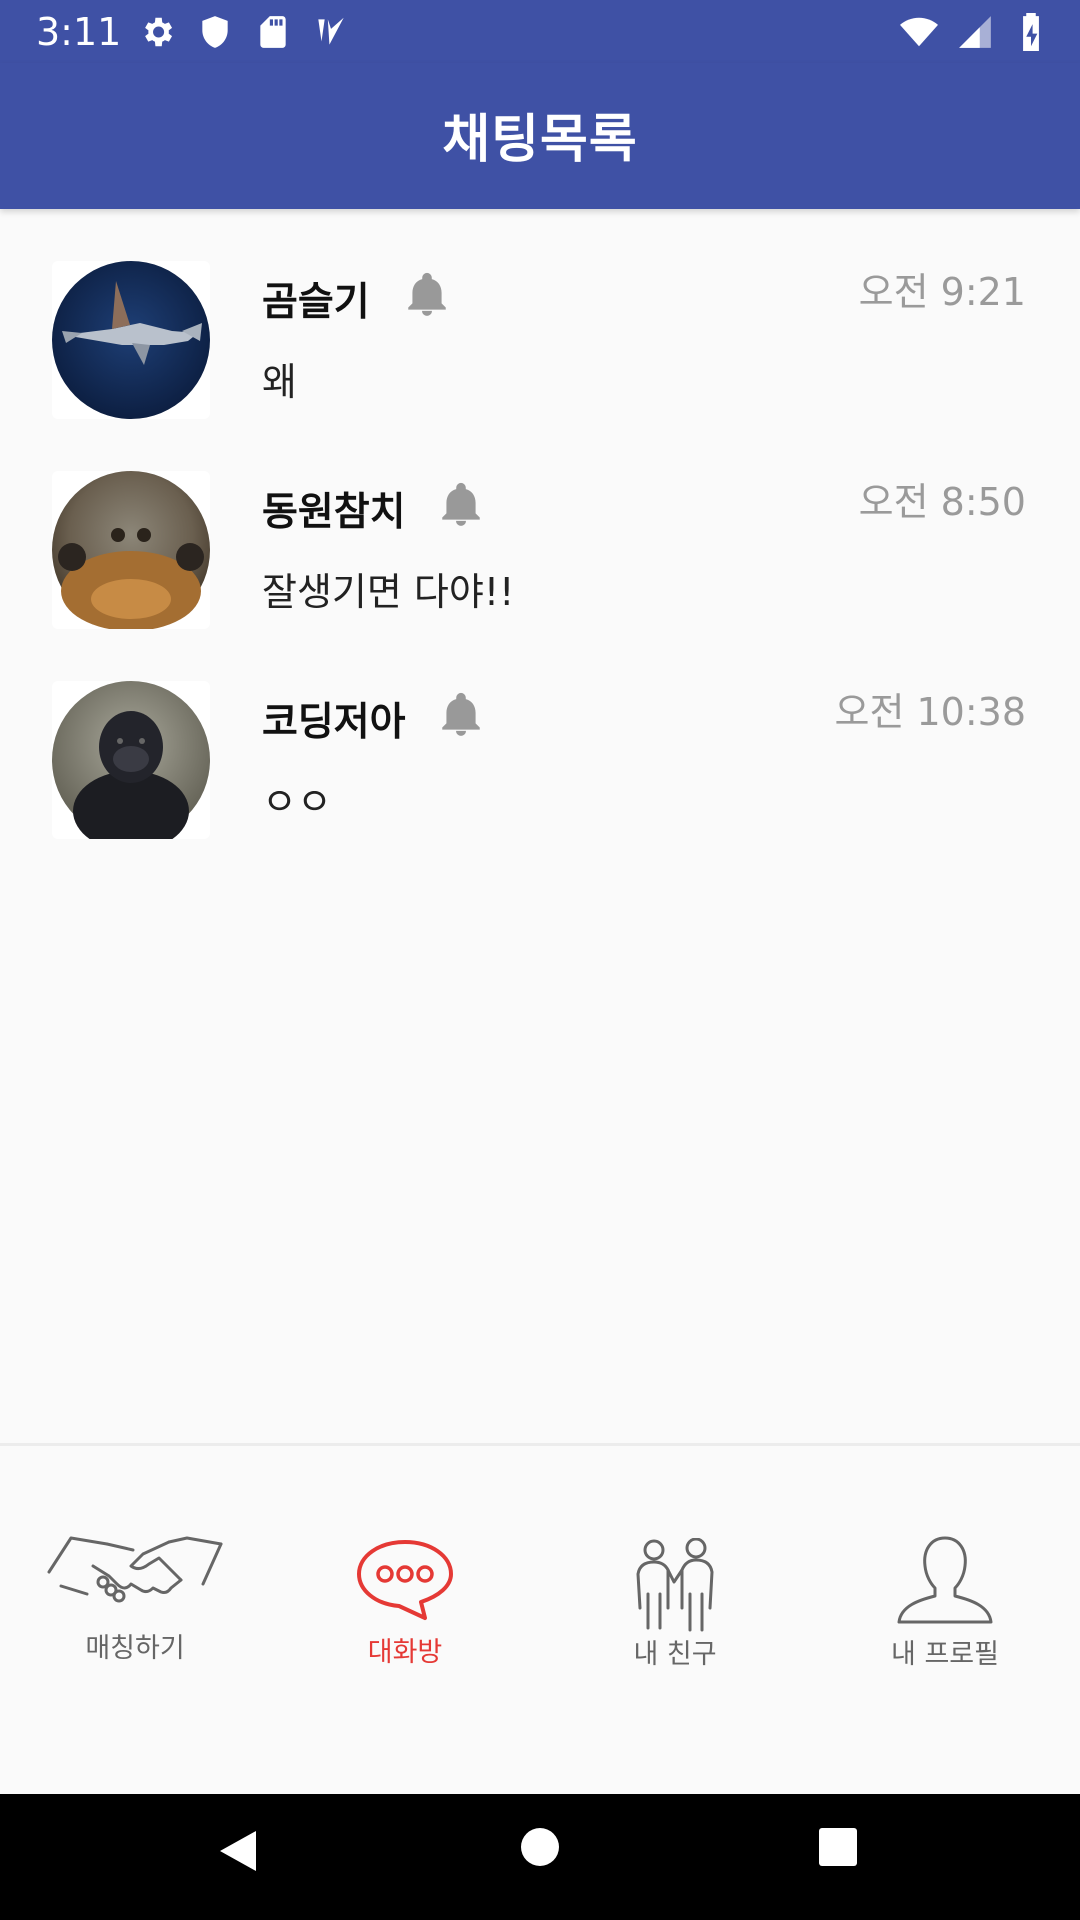 The width and height of the screenshot is (1080, 1920). Describe the element at coordinates (334, 722) in the screenshot. I see `chat-name: 코딩저아` at that location.